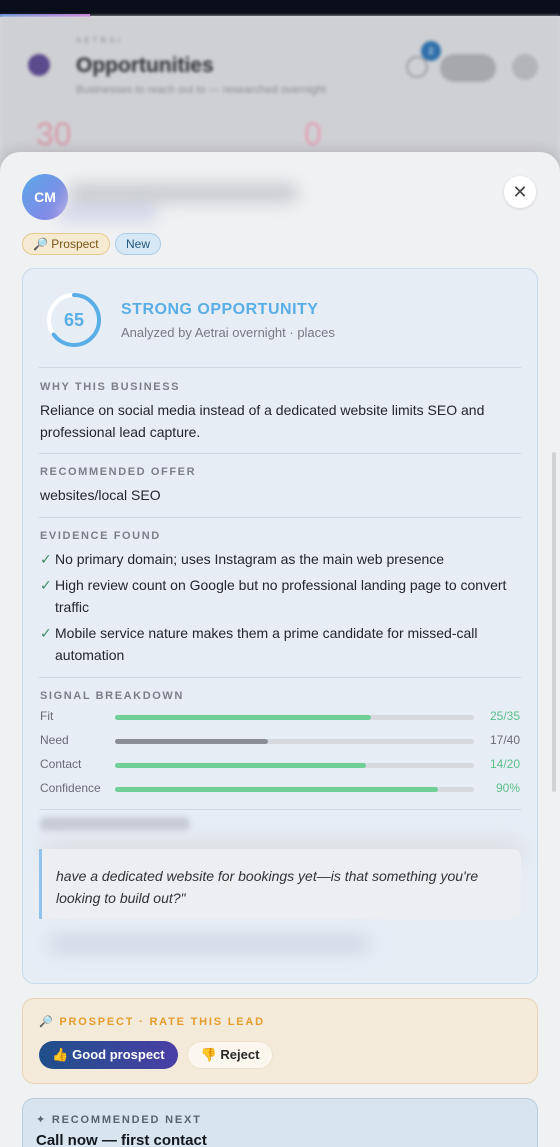 The height and width of the screenshot is (1147, 560). I want to click on background-avatar, so click(525, 67).